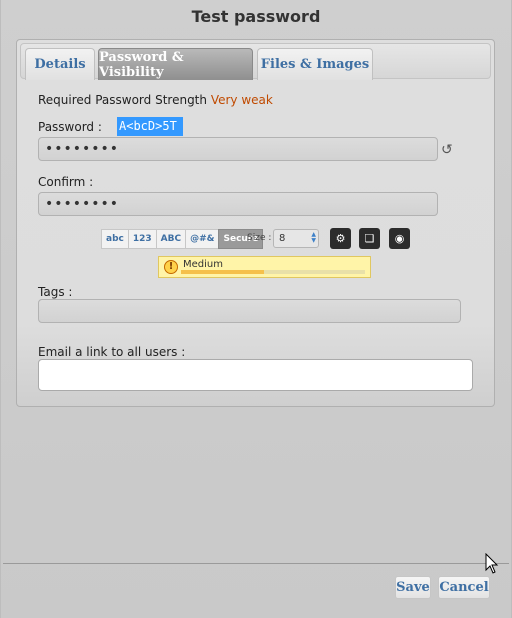  I want to click on required-strength: Required Password Strength Very weak, so click(155, 100).